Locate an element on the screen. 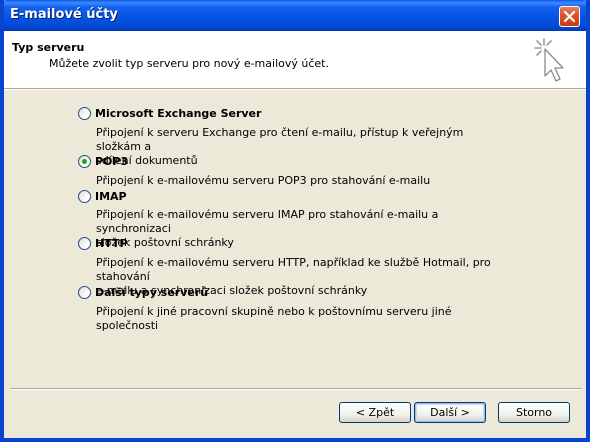  title-bar: E-mailové účty is located at coordinates (295, 15).